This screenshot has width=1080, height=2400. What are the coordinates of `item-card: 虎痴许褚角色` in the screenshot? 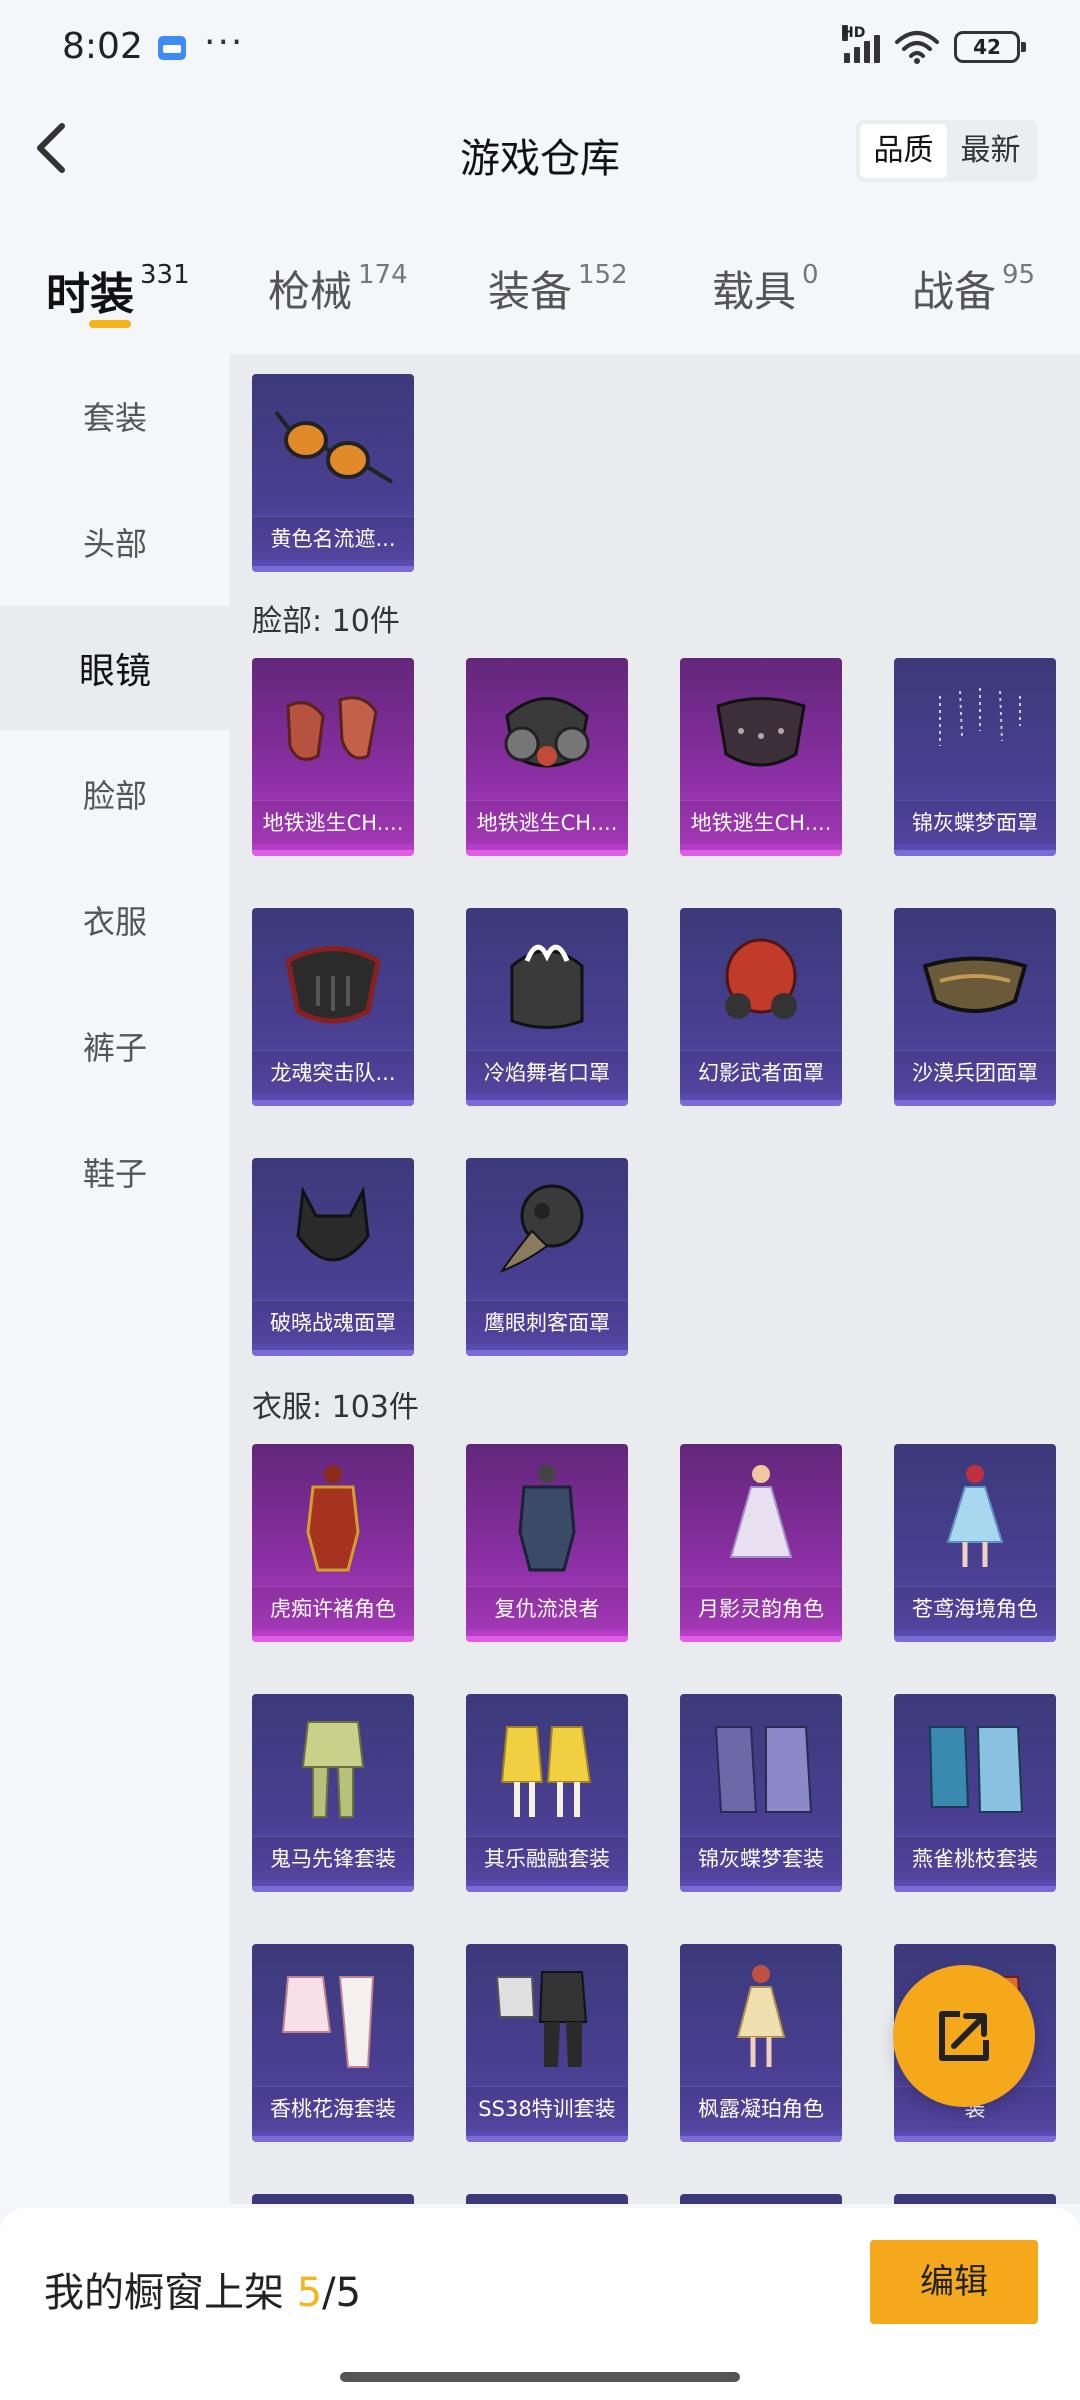 It's located at (333, 1543).